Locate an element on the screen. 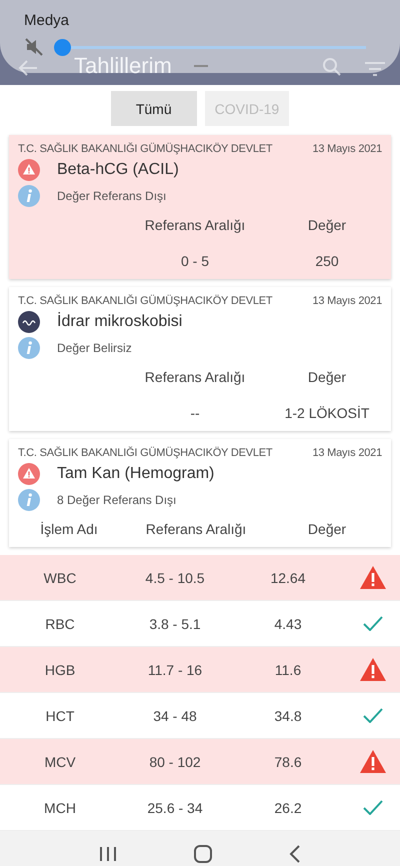 This screenshot has width=400, height=866. table-cell-text: -- is located at coordinates (195, 413).